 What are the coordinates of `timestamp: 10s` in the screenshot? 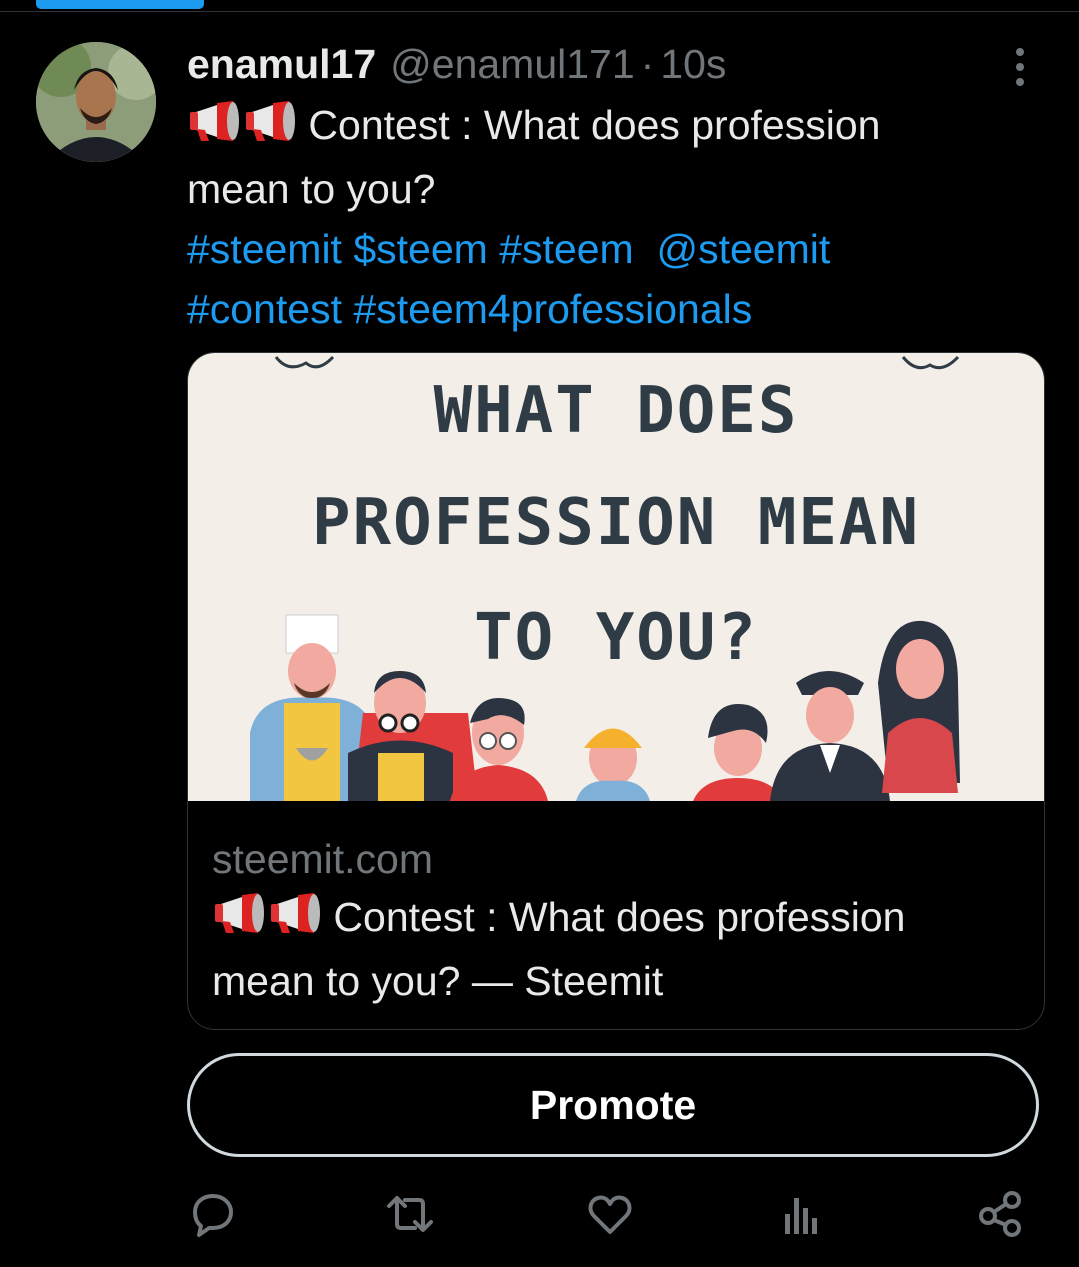 It's located at (693, 64).